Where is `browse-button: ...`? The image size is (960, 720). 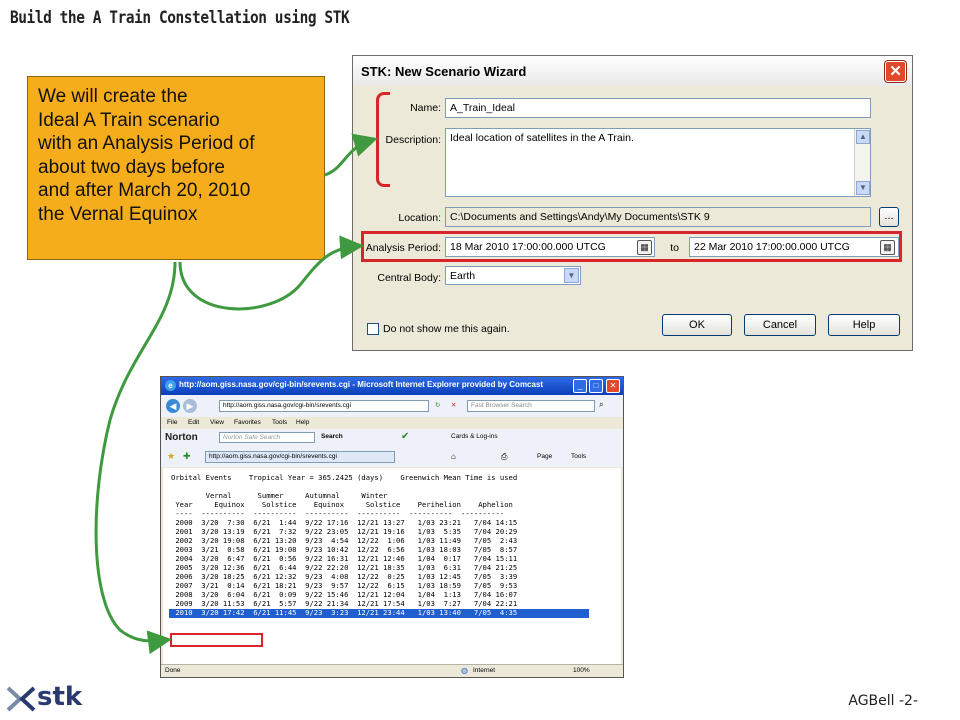
browse-button: ... is located at coordinates (889, 217).